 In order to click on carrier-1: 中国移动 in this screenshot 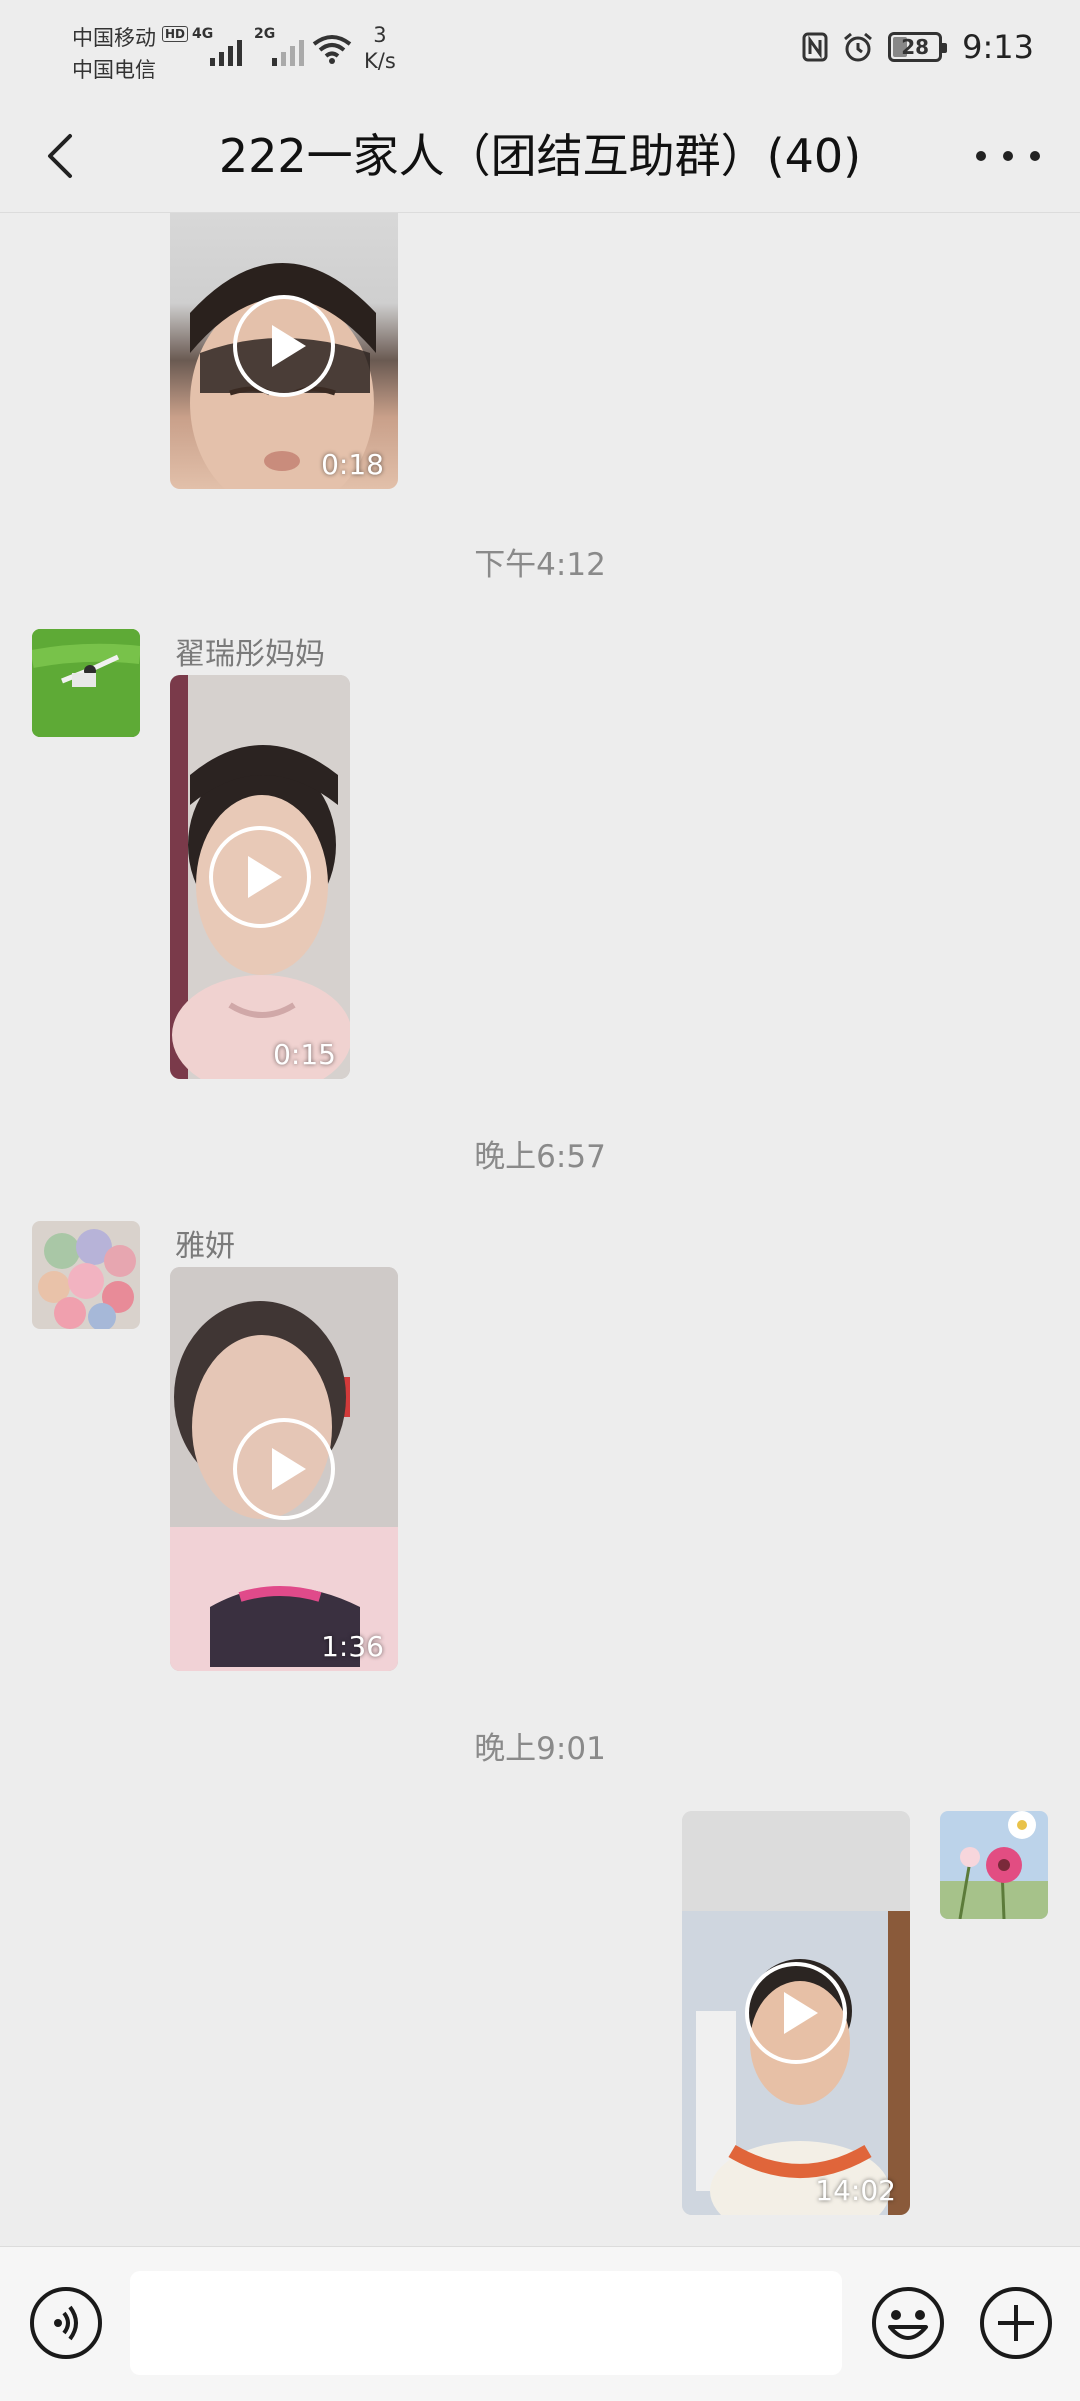, I will do `click(114, 38)`.